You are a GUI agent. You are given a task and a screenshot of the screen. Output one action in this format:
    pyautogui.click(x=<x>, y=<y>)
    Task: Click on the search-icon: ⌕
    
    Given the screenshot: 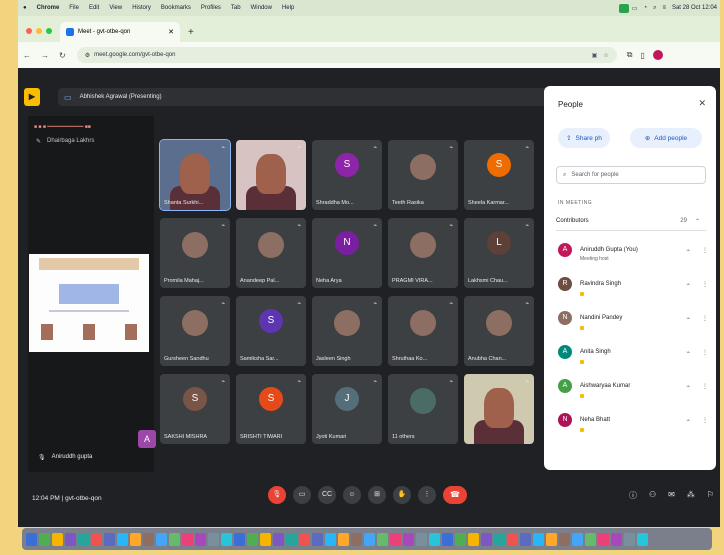 What is the action you would take?
    pyautogui.click(x=654, y=8)
    